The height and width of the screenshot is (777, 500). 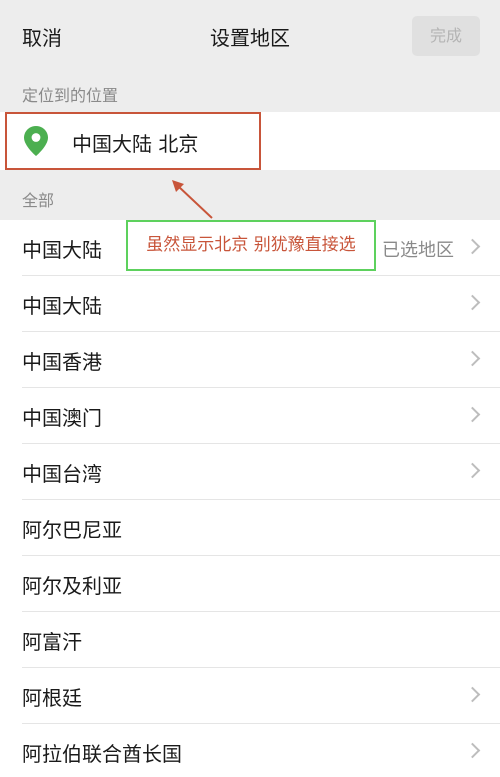 I want to click on location-highlight-box, so click(x=133, y=141).